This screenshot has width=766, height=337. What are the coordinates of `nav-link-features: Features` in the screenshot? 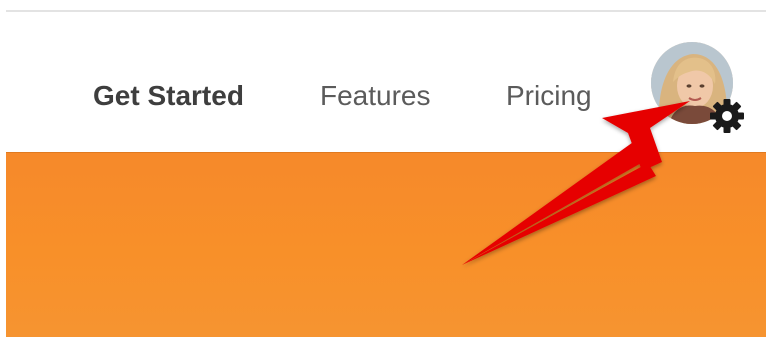 It's located at (375, 96).